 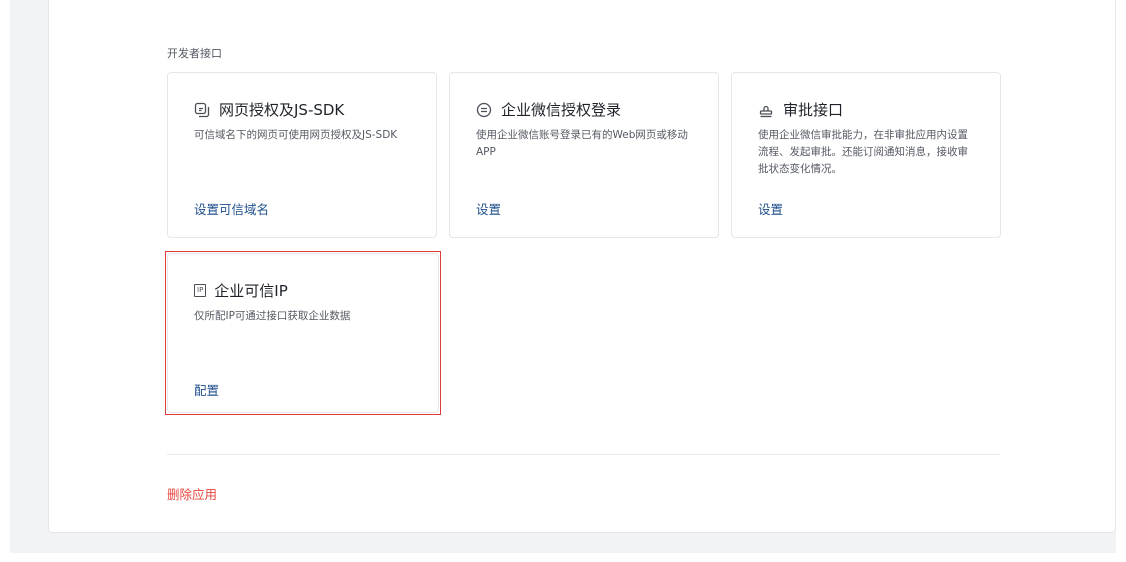 I want to click on section-title: 开发者接口, so click(x=194, y=53).